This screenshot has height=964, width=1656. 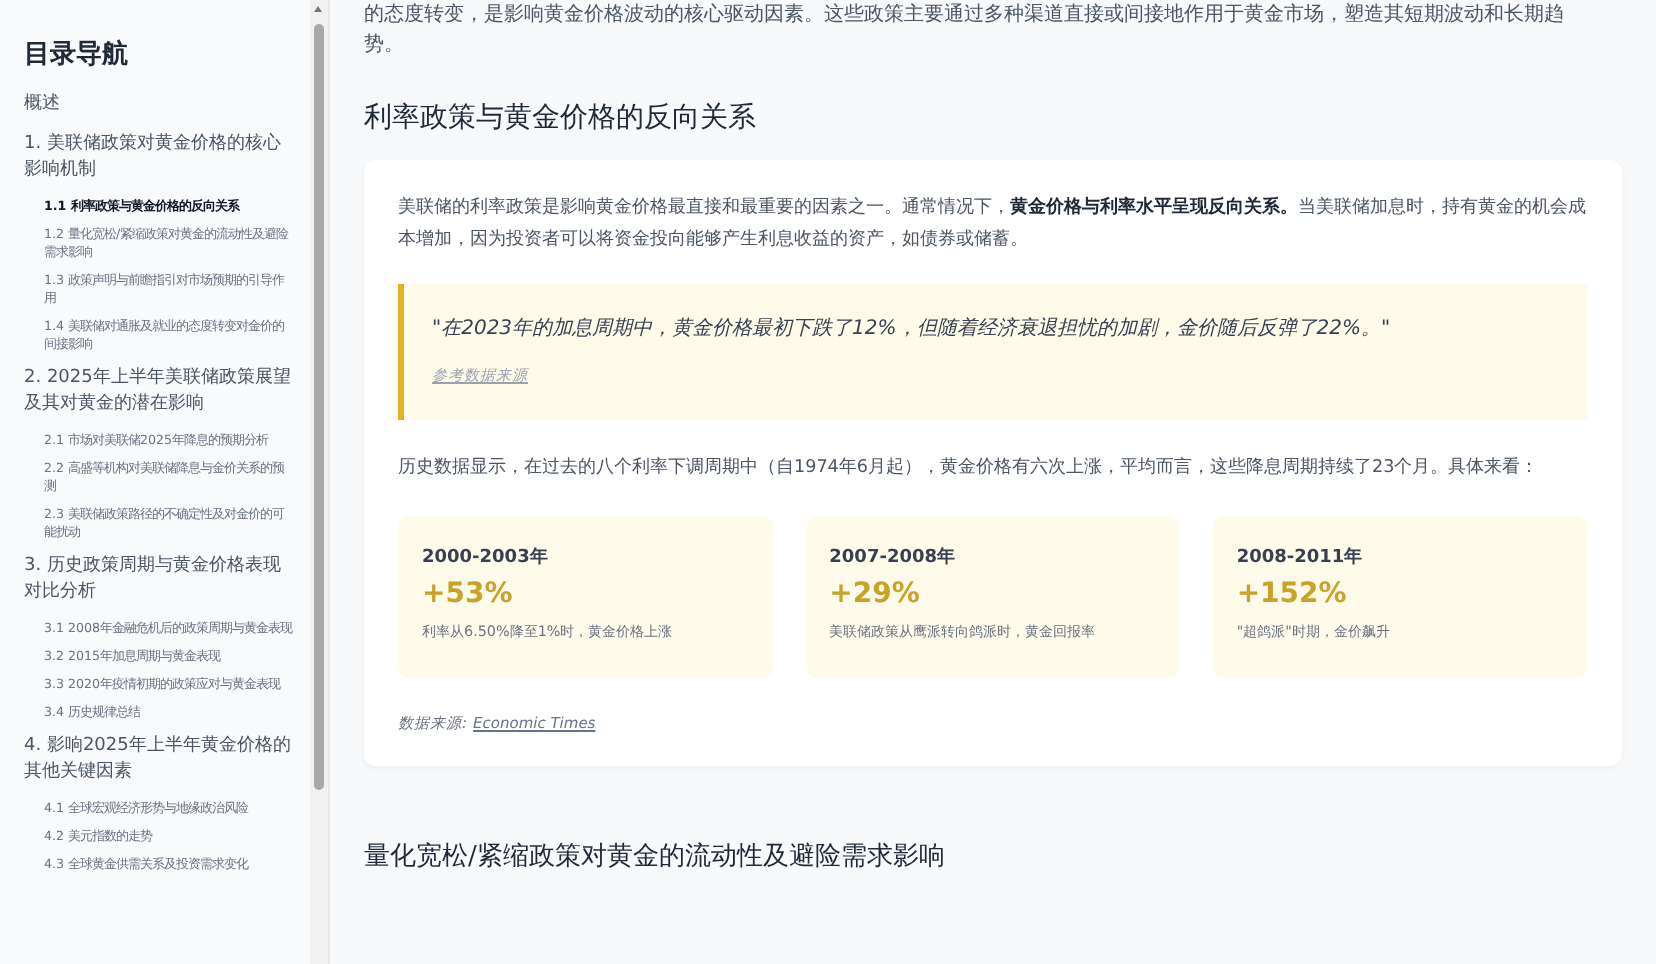 I want to click on toc-item: 2. 2025年上半年美联储政策展望及其对黄金的潜在影响, so click(x=159, y=392).